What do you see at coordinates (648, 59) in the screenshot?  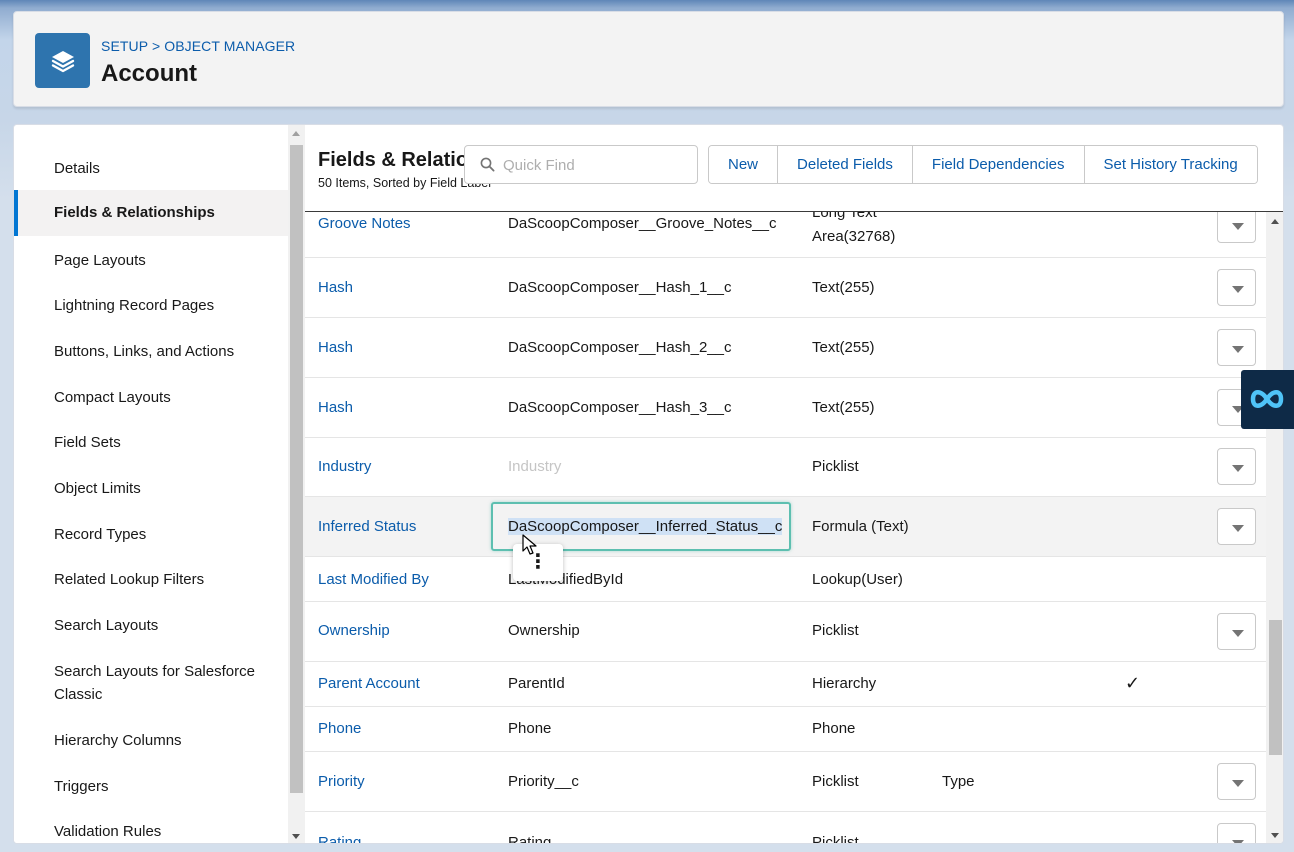 I see `object-header: SETUP > OBJECT MANAGER Account` at bounding box center [648, 59].